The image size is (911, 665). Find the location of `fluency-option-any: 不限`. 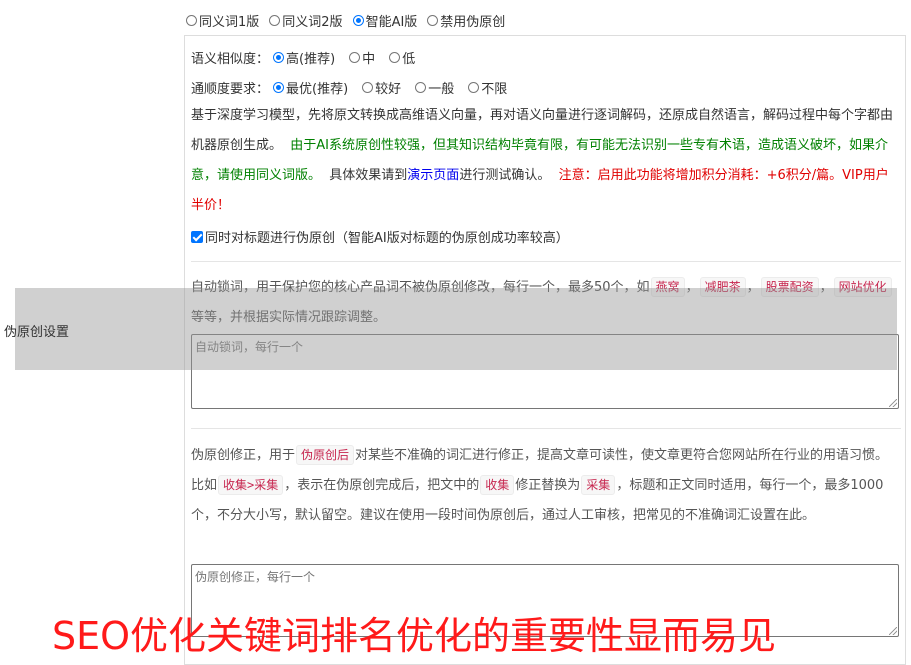

fluency-option-any: 不限 is located at coordinates (487, 87).